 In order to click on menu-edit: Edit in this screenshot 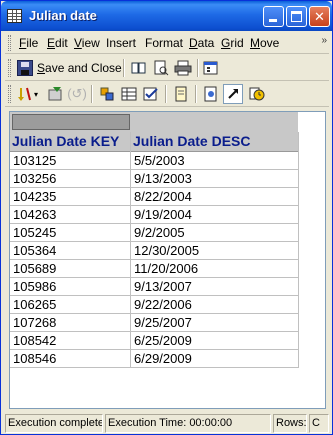, I will do `click(57, 43)`.